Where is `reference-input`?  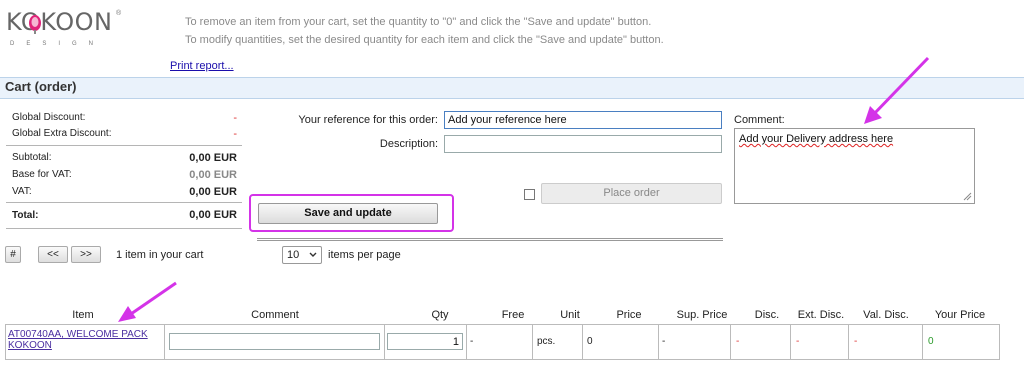
reference-input is located at coordinates (583, 120).